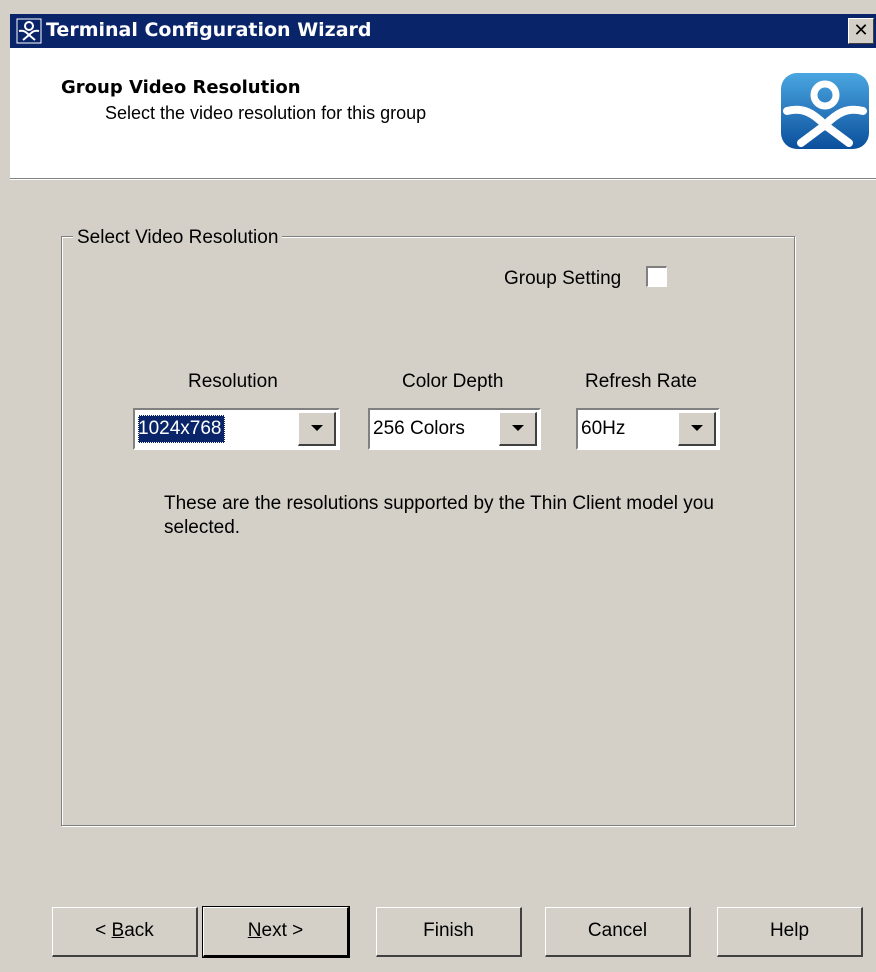 The image size is (876, 972). I want to click on app-icon, so click(29, 31).